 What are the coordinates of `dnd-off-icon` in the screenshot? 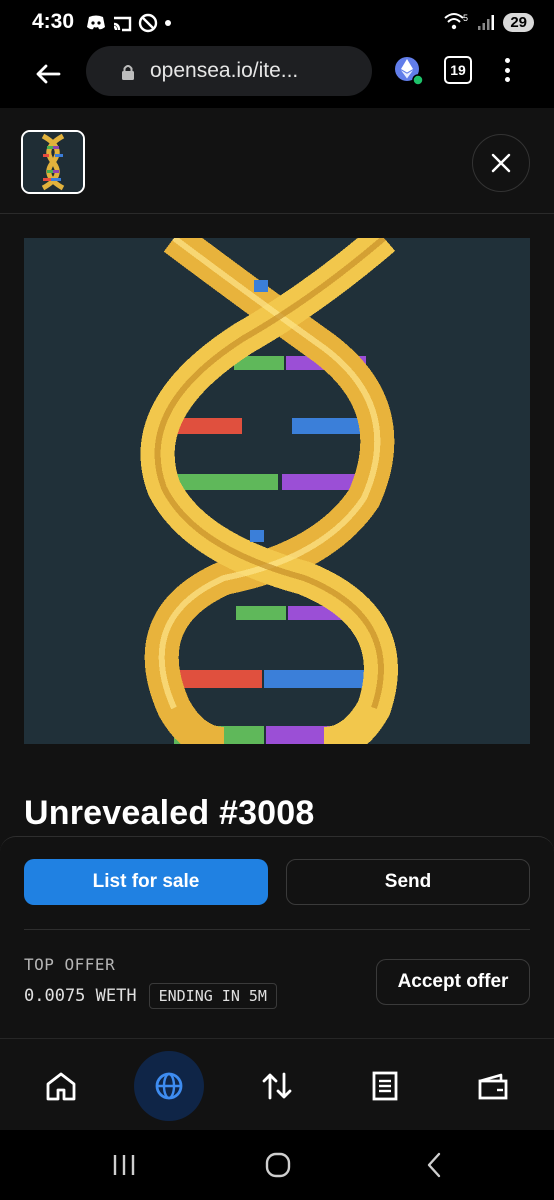 It's located at (148, 23).